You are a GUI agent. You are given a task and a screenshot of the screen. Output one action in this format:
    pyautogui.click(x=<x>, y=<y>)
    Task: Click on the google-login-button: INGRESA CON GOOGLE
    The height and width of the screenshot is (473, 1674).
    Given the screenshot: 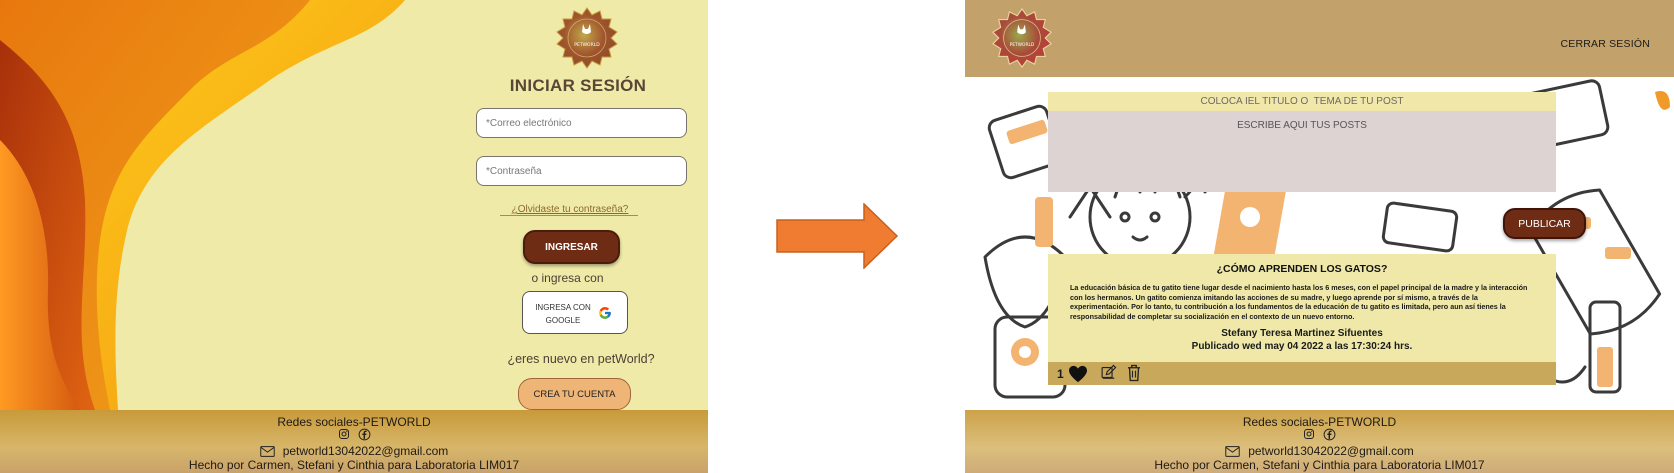 What is the action you would take?
    pyautogui.click(x=575, y=312)
    